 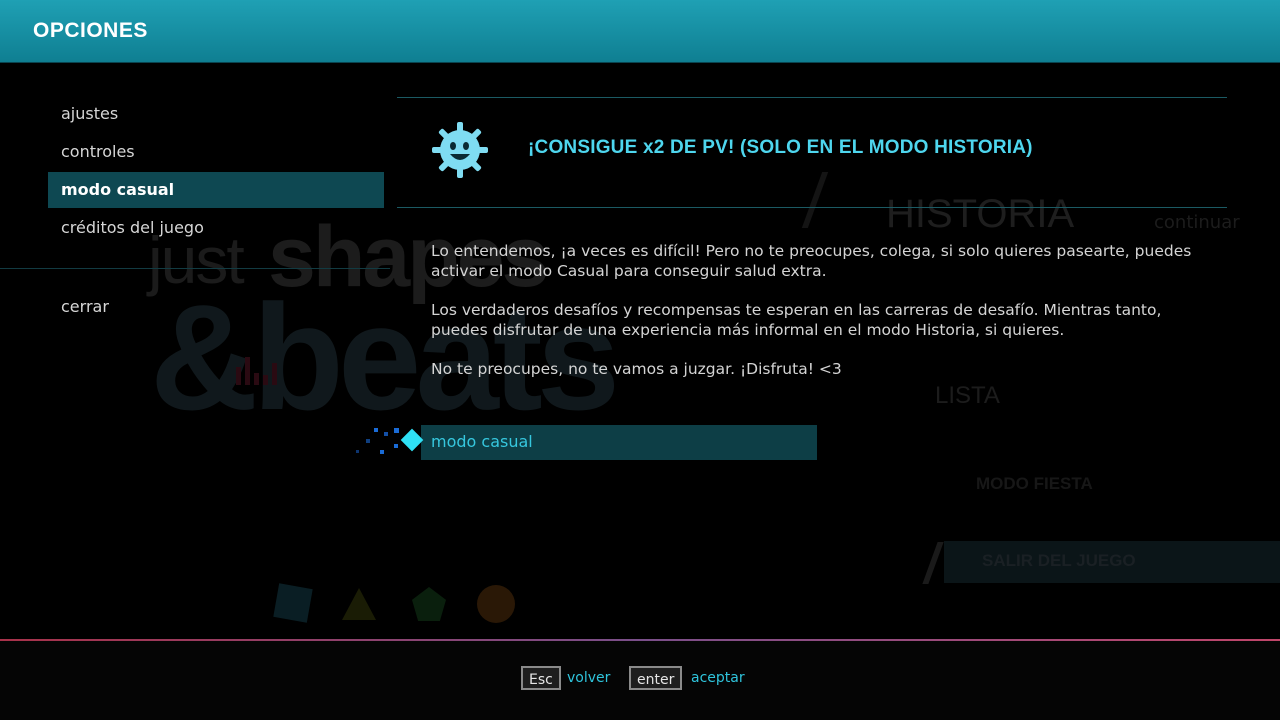 I want to click on esc-key-icon: Esc, so click(x=541, y=678).